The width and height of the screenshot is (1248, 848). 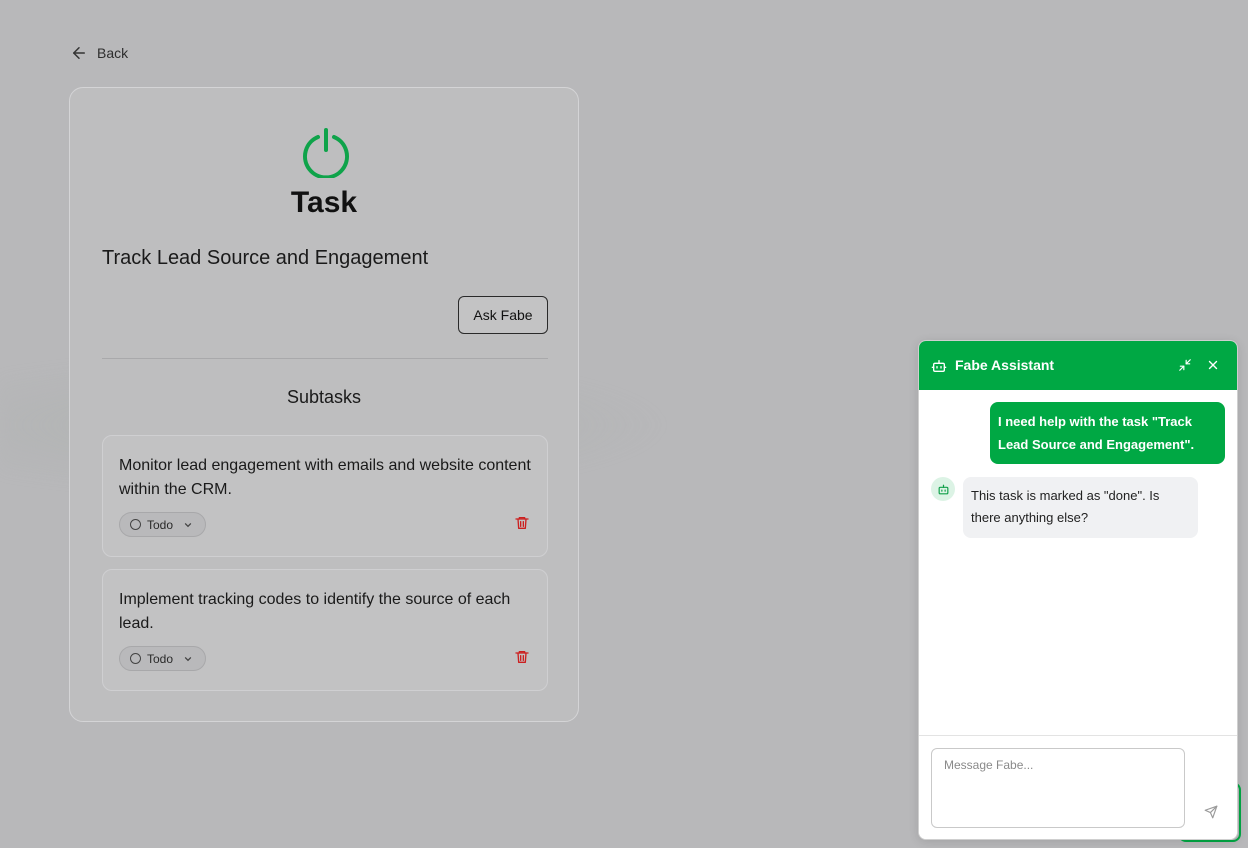 I want to click on close-icon, so click(x=1213, y=365).